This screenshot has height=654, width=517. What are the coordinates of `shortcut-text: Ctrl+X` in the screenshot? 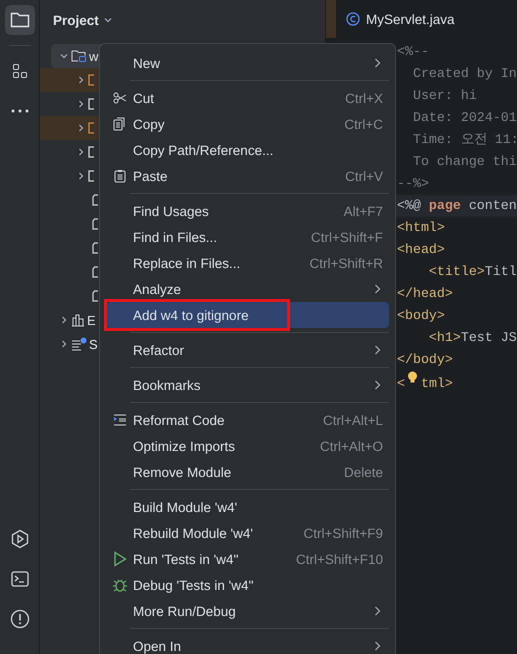 It's located at (364, 98).